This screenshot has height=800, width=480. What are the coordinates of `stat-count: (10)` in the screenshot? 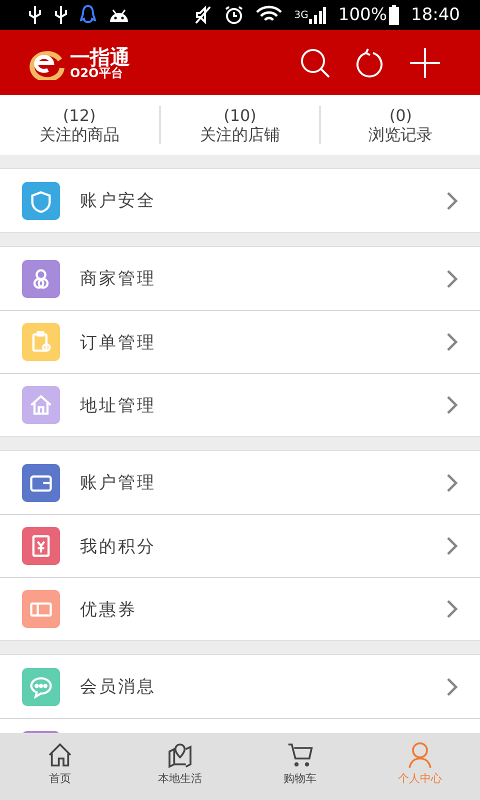 It's located at (240, 115).